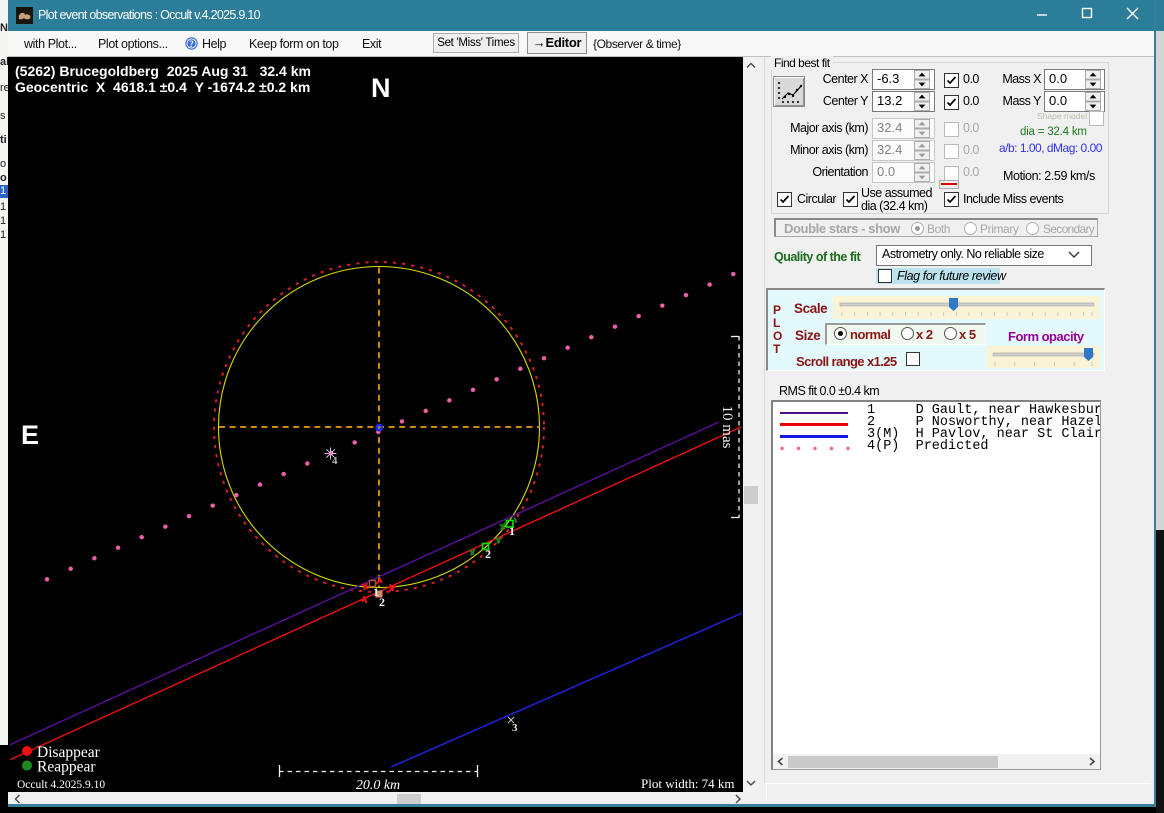 This screenshot has width=1164, height=813. Describe the element at coordinates (30, 435) in the screenshot. I see `svg-text: E` at that location.